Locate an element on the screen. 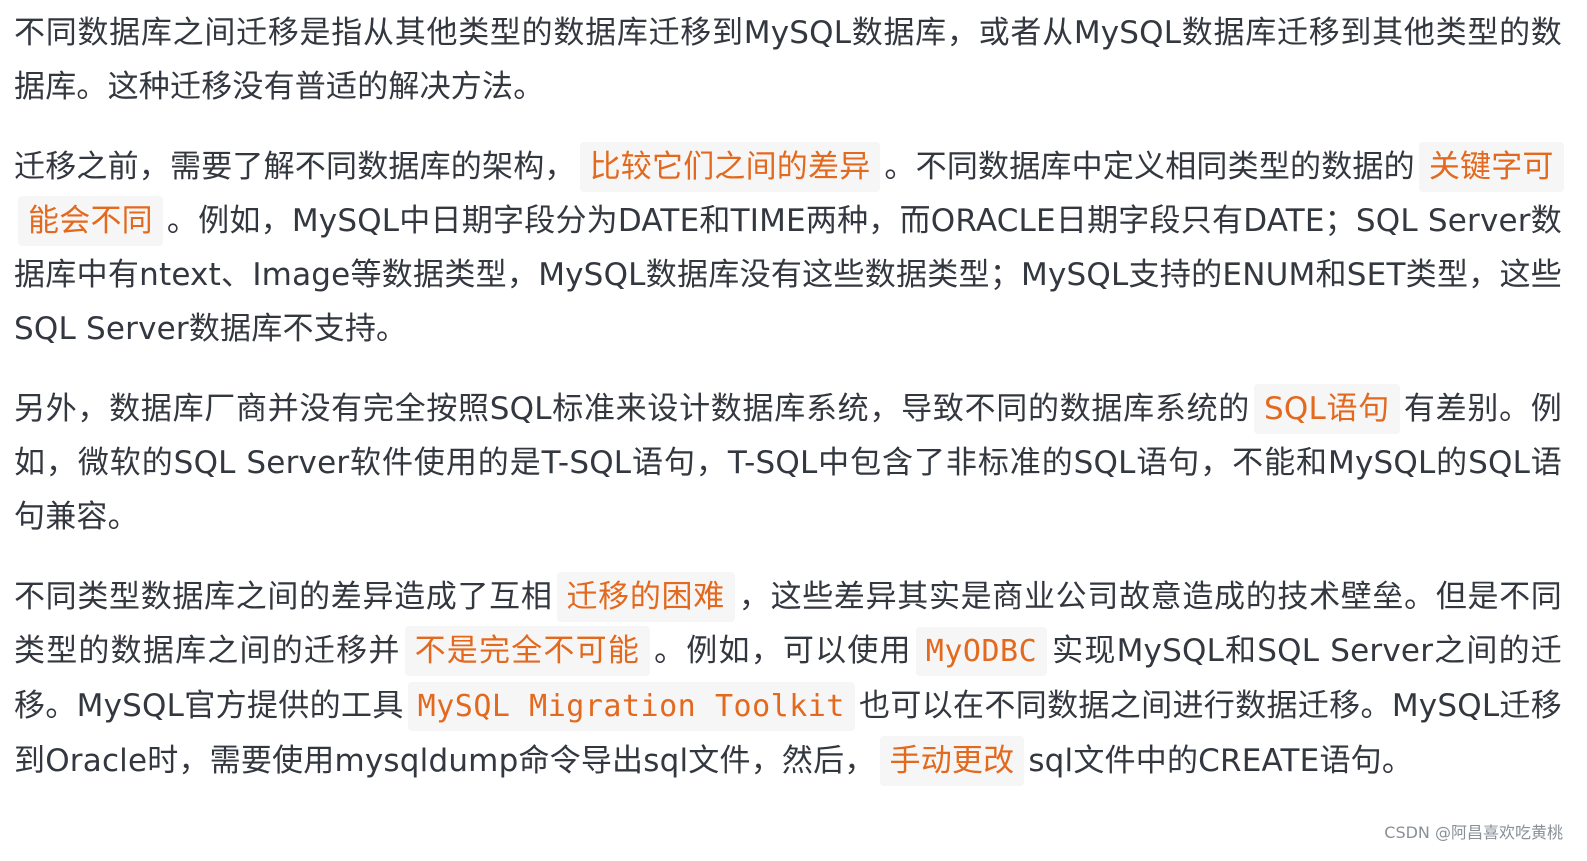  inline-code: MySQL Migration Toolkit is located at coordinates (631, 706).